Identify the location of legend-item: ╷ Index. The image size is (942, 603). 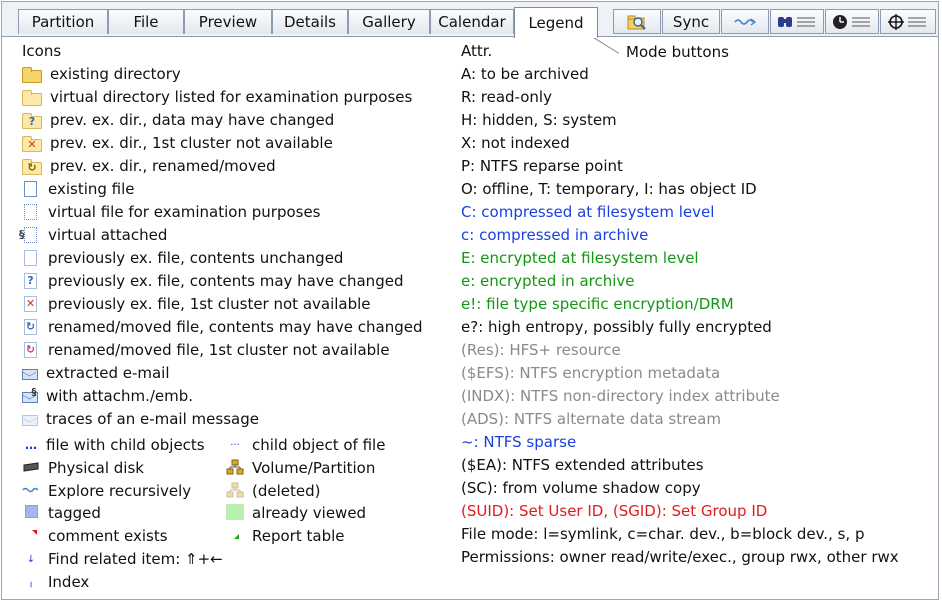
(55, 582).